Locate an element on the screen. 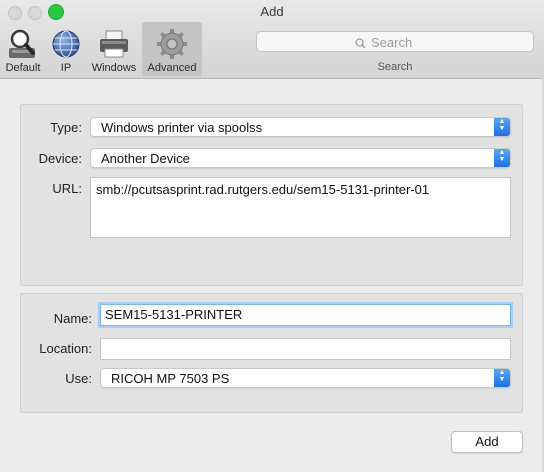 This screenshot has height=472, width=544. gear-icon is located at coordinates (172, 44).